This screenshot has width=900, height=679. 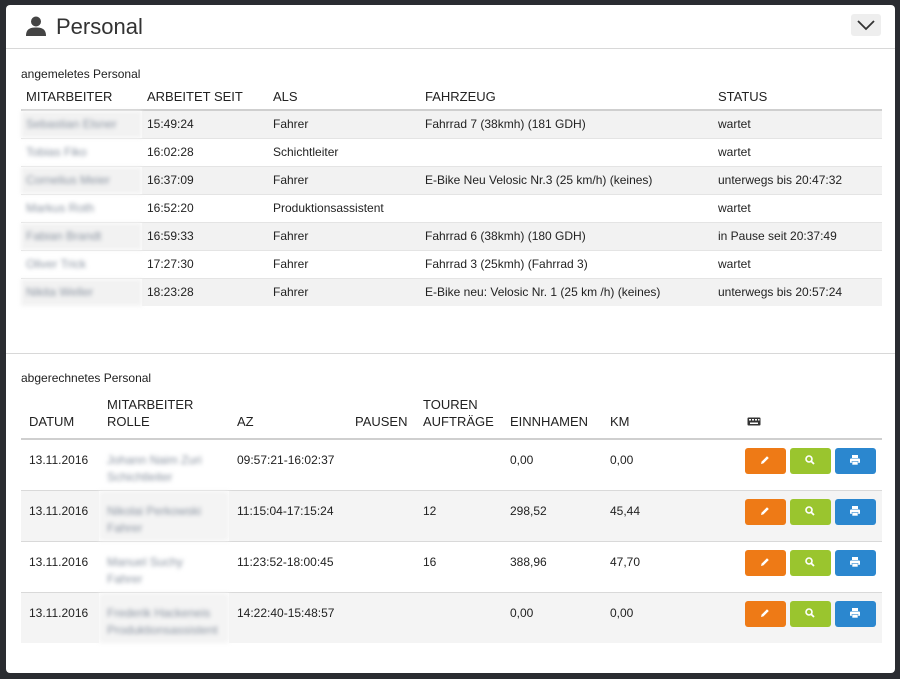 What do you see at coordinates (164, 516) in the screenshot?
I see `employee-role: Nikolai Perkowski Fahrer` at bounding box center [164, 516].